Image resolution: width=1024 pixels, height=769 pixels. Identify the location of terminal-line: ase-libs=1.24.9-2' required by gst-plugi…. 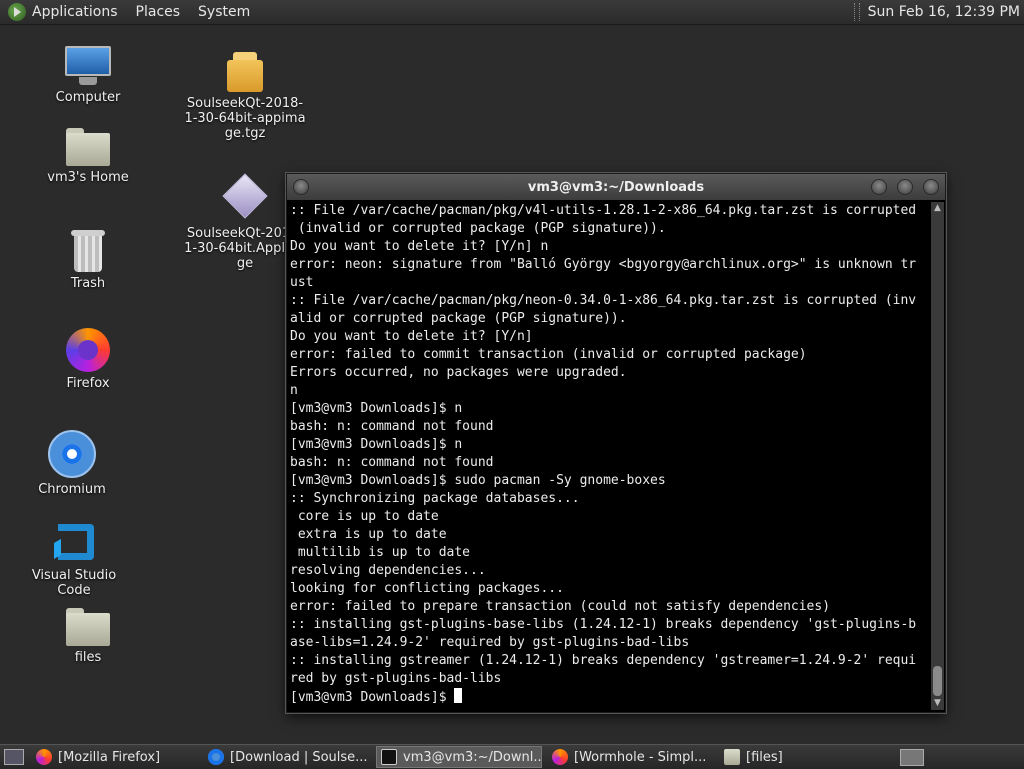
(490, 642).